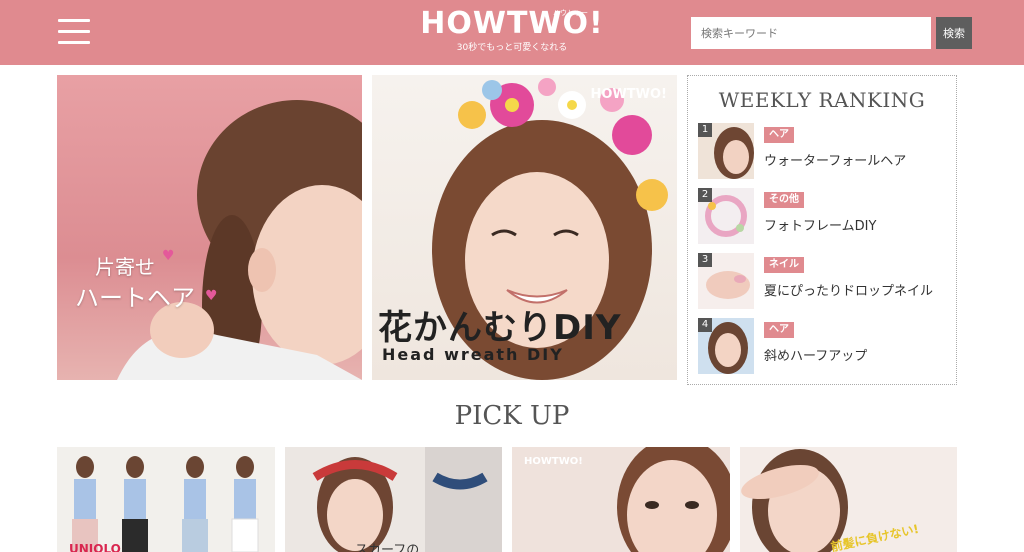 The width and height of the screenshot is (1024, 552). Describe the element at coordinates (820, 224) in the screenshot. I see `ranking-item-title: フォトフレームDIY` at that location.